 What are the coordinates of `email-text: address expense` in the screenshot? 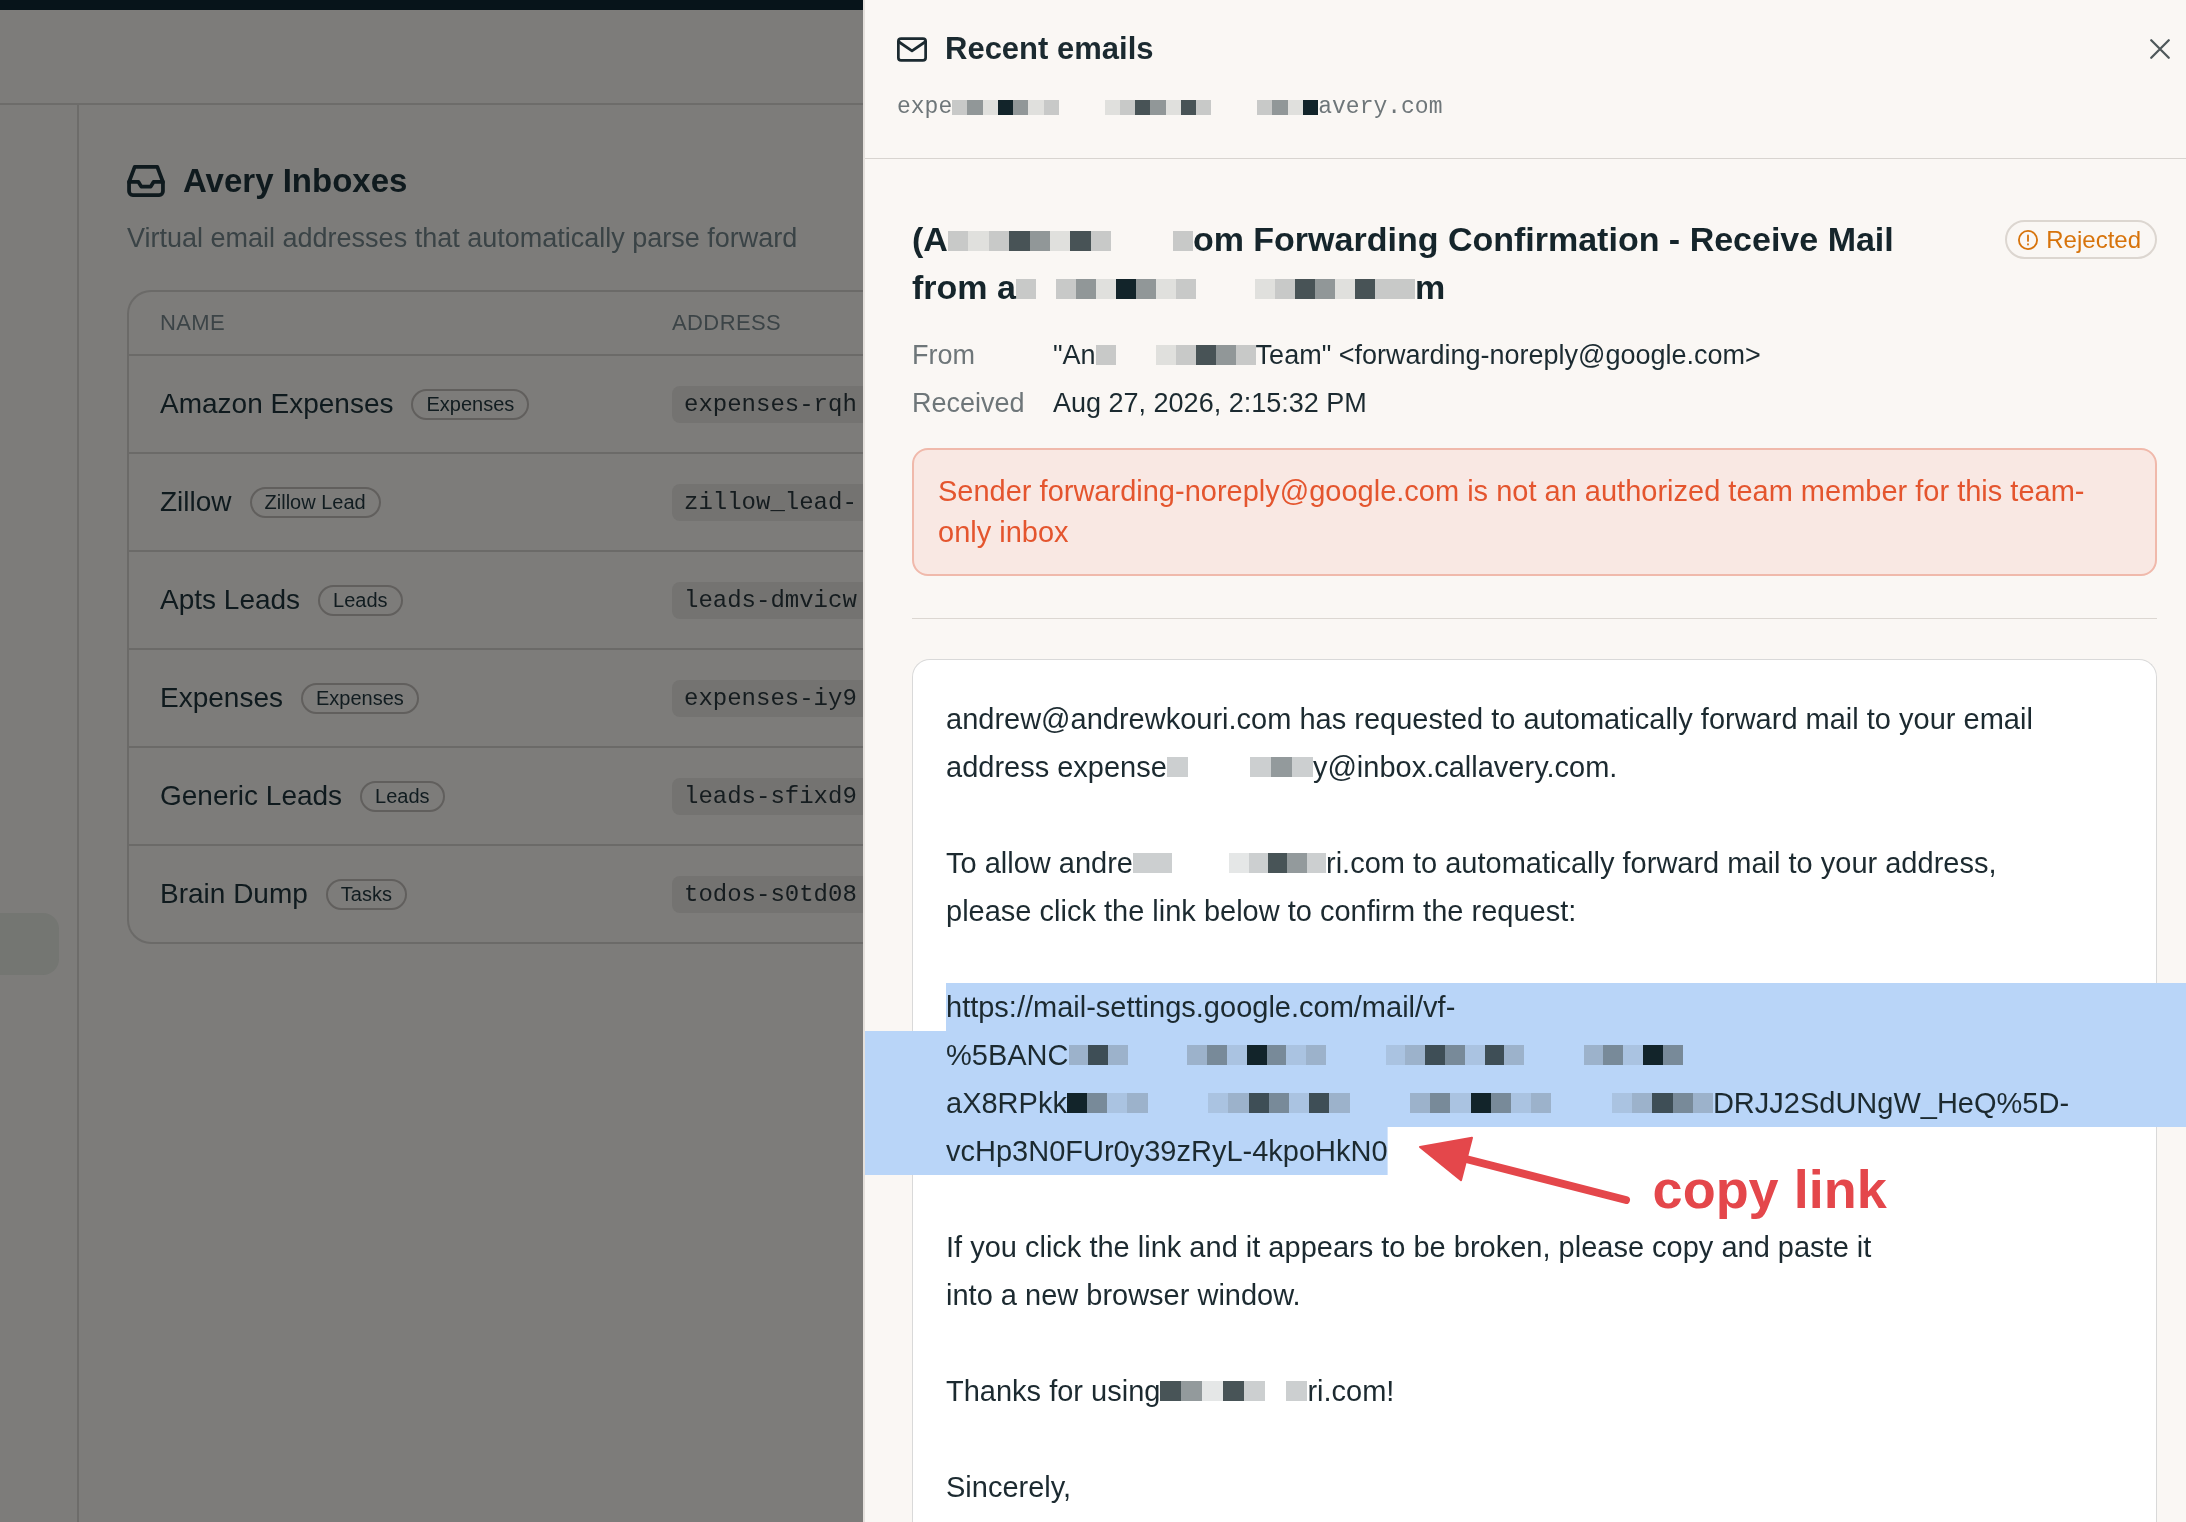 It's located at (1056, 767).